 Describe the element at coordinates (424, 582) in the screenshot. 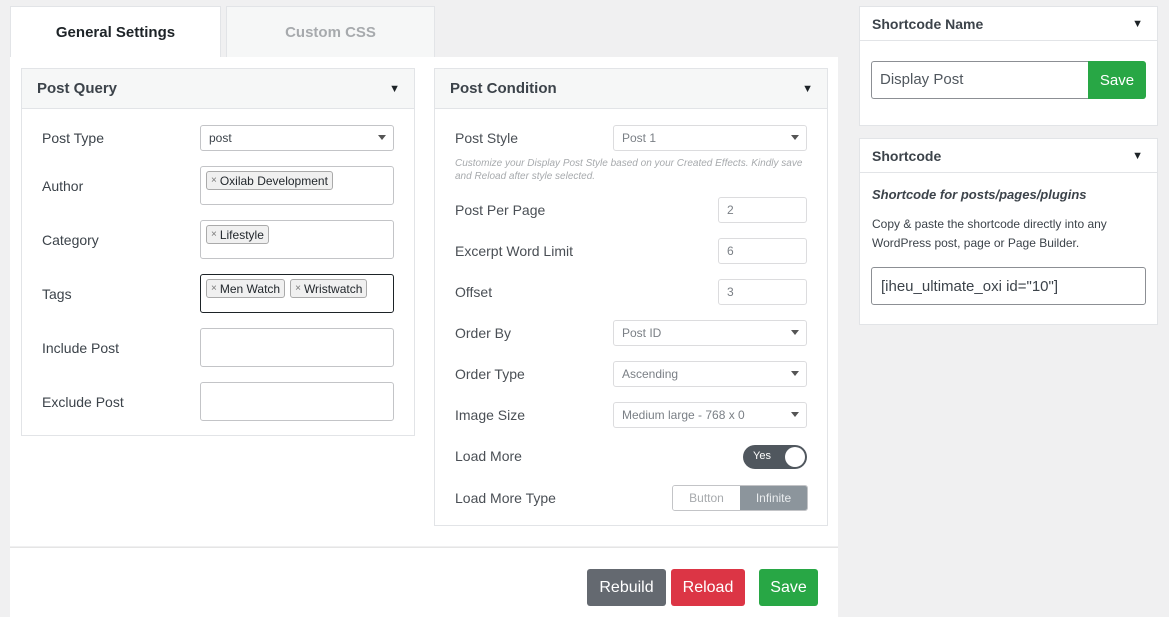

I see `action-footer: Rebuild Reload Save` at that location.